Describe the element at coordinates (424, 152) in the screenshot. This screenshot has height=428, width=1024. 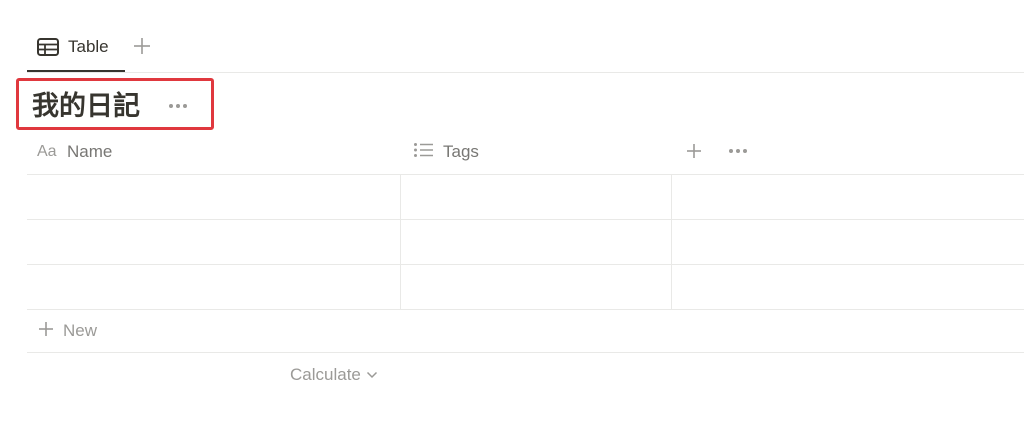
I see `multi-select-list-icon` at that location.